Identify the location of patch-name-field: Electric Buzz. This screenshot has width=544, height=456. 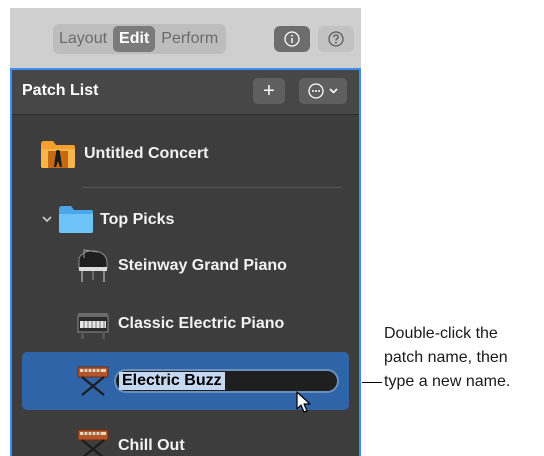
(226, 381).